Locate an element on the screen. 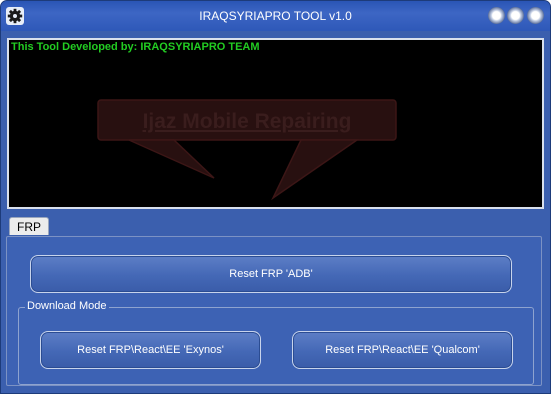 This screenshot has height=394, width=551. minimize-icon is located at coordinates (515, 15).